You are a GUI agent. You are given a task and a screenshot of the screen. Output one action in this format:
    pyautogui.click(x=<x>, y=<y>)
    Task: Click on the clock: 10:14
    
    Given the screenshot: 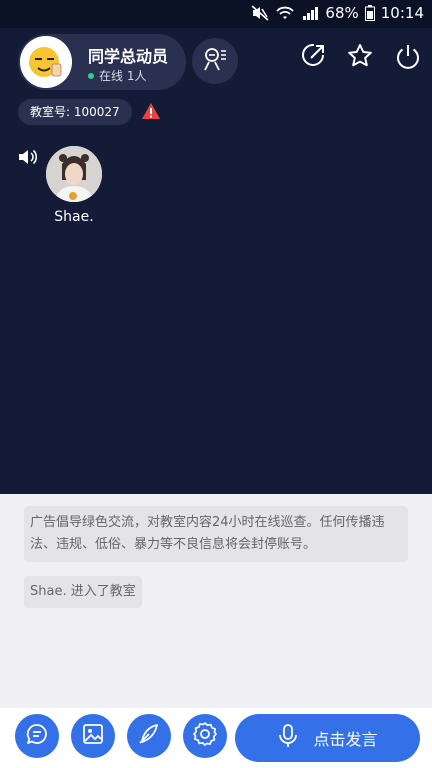 What is the action you would take?
    pyautogui.click(x=402, y=13)
    